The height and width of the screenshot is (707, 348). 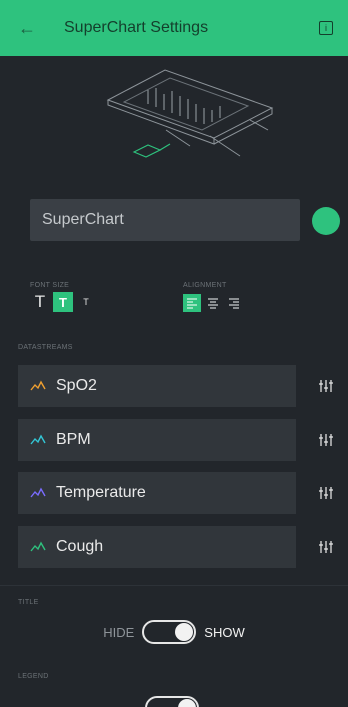 I want to click on datastream-name: BPM, so click(x=73, y=439).